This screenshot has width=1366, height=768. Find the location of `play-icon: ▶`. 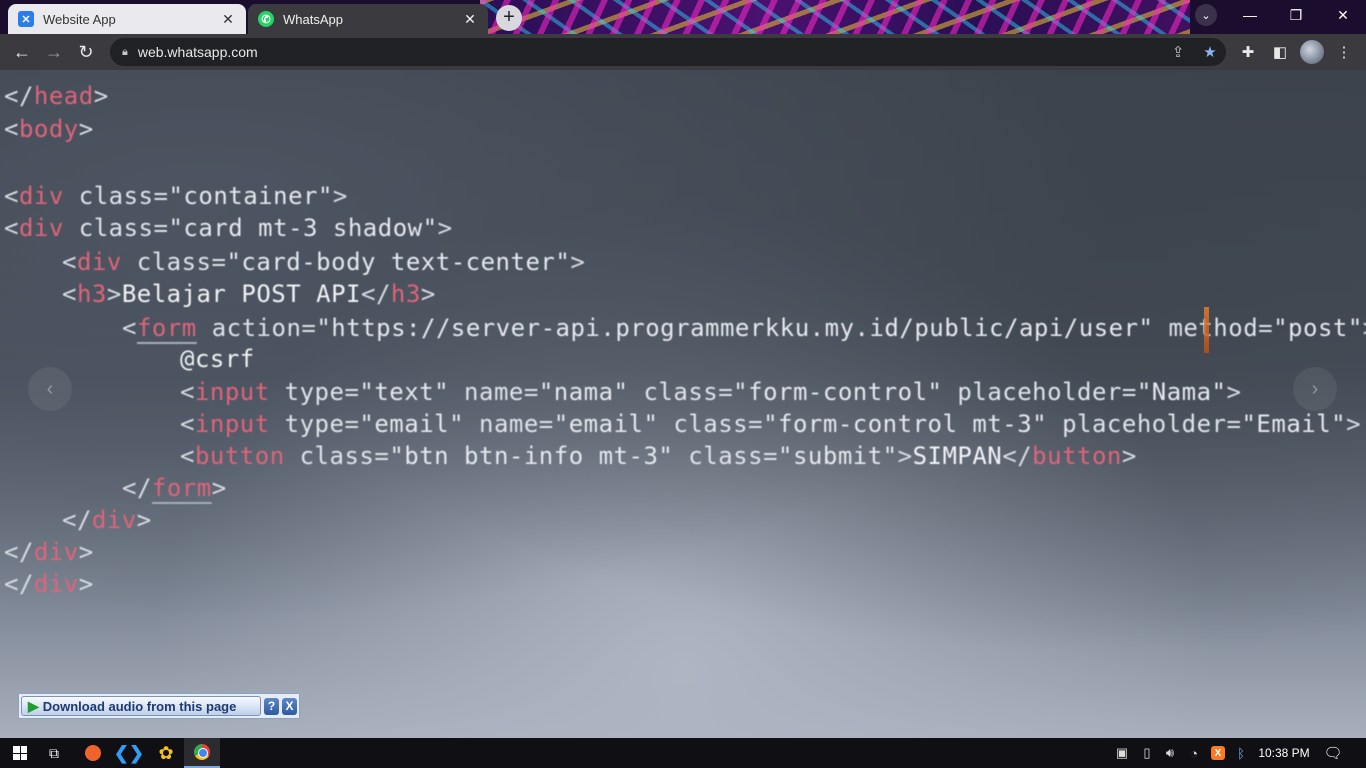

play-icon: ▶ is located at coordinates (33, 705).